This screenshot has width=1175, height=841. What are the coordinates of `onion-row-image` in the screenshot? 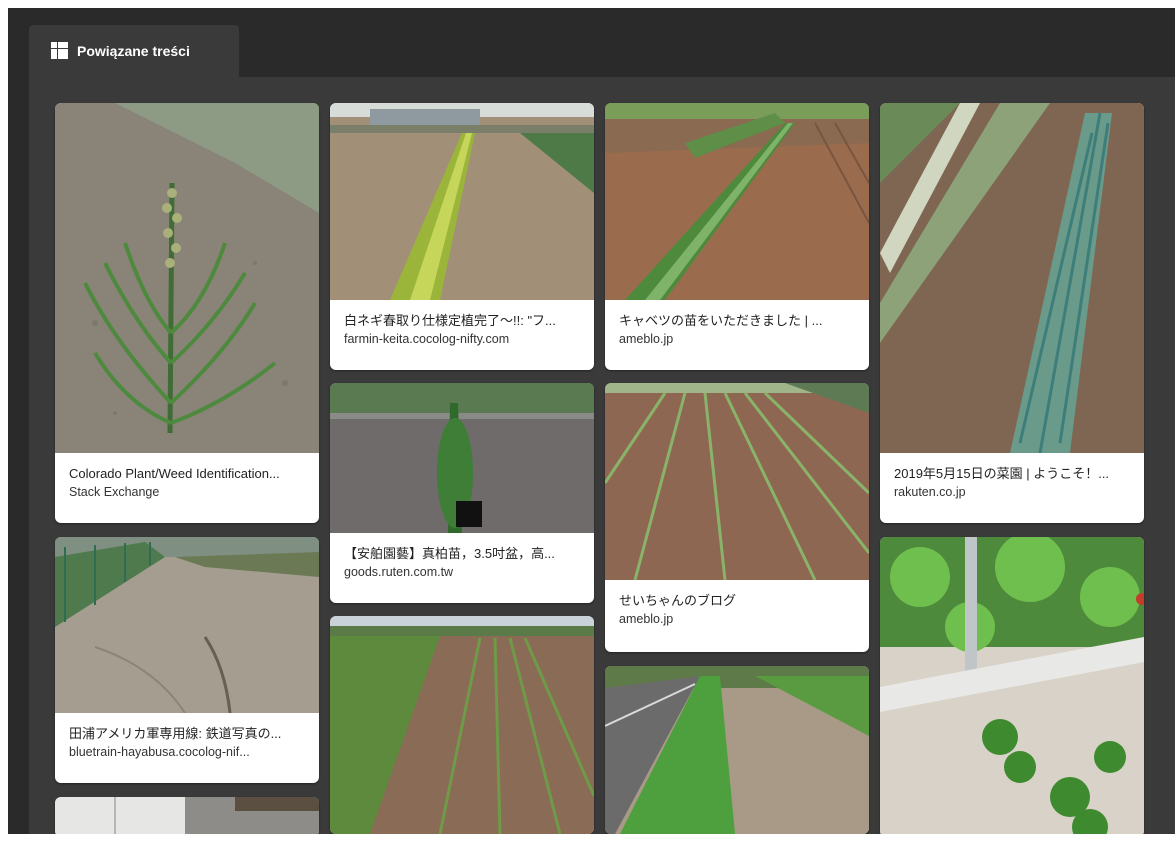 It's located at (737, 201).